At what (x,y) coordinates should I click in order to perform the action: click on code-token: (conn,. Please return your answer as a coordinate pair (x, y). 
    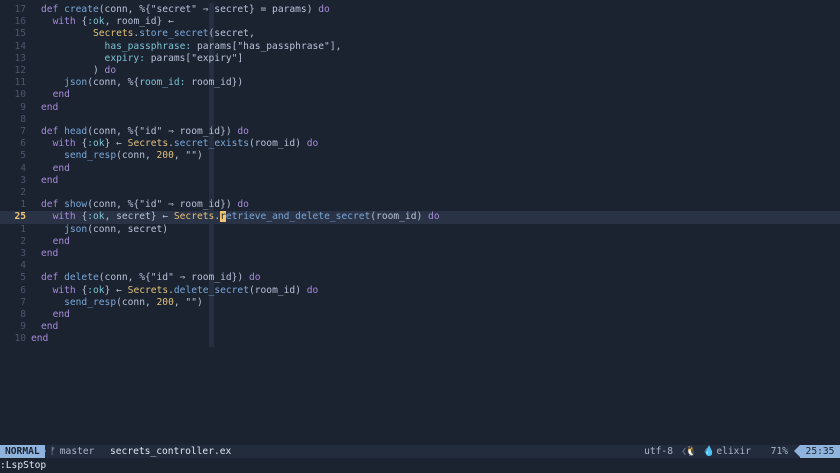
    Looking at the image, I should click on (136, 156).